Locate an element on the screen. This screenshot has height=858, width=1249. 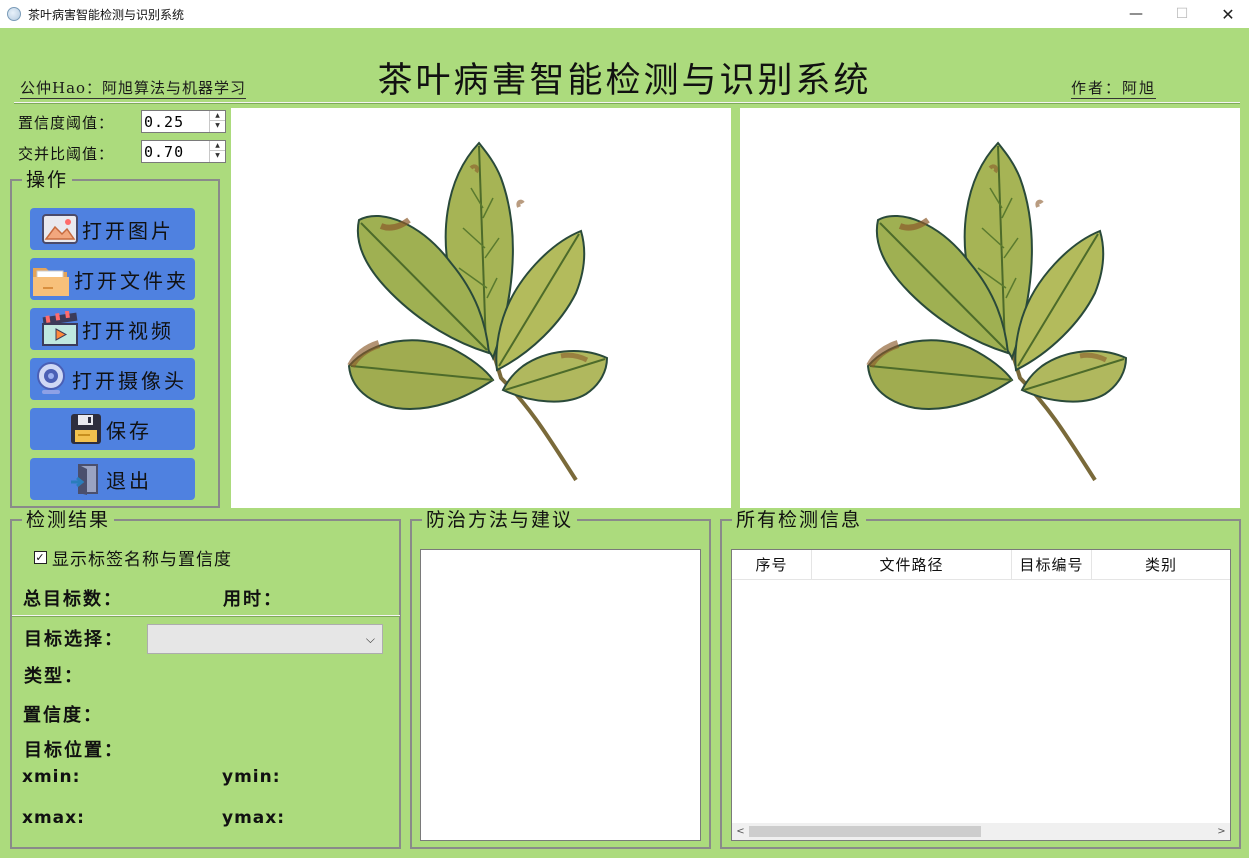
show-labels-text: 显示标签名称与置信度 is located at coordinates (142, 560).